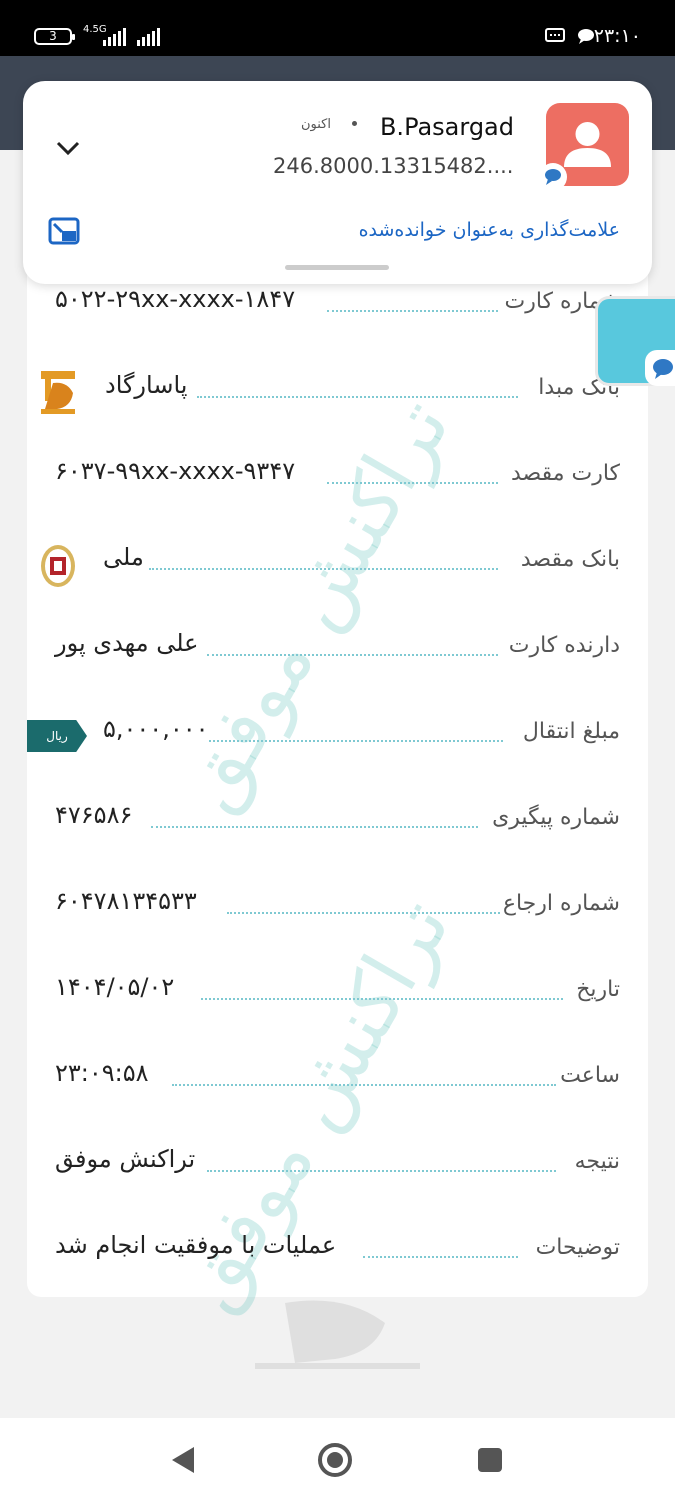  I want to click on watermark: تراکنش موفق, so click(314, 605).